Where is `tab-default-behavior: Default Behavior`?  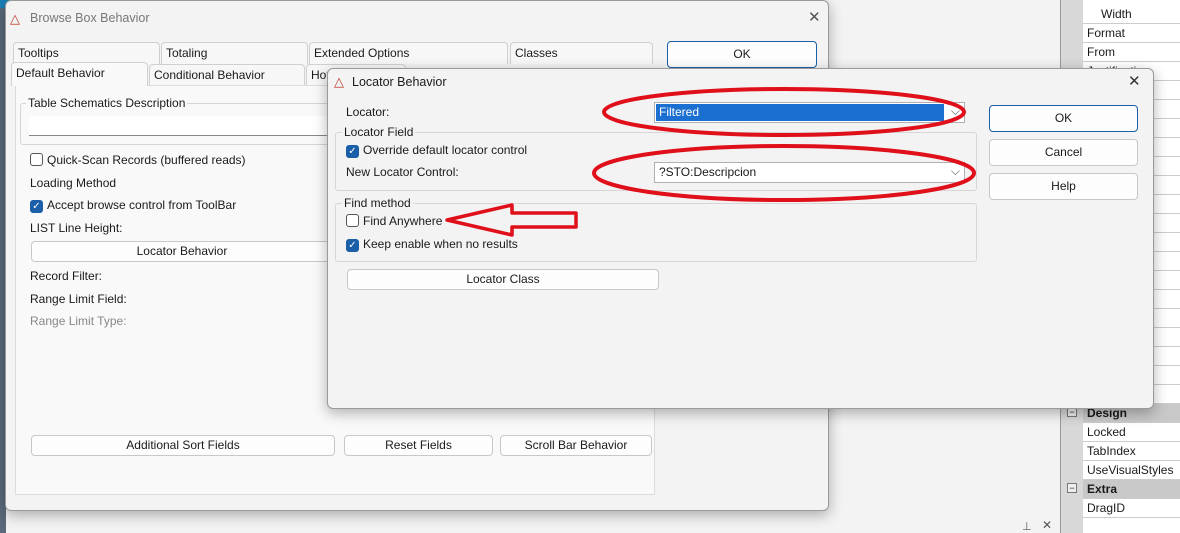
tab-default-behavior: Default Behavior is located at coordinates (79, 74).